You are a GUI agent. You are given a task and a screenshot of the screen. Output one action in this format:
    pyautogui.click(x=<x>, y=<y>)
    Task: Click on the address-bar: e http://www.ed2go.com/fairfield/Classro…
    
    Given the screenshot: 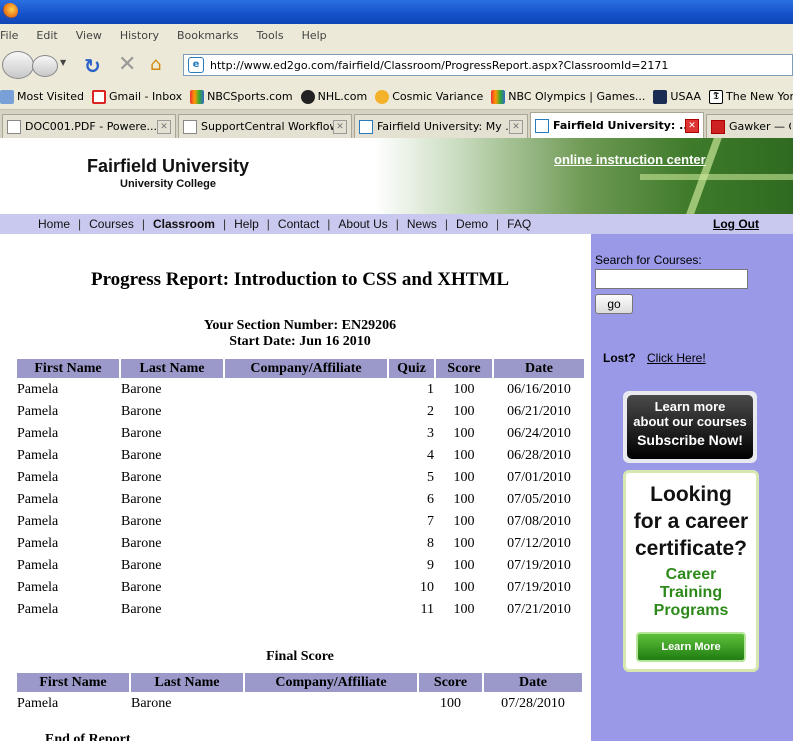 What is the action you would take?
    pyautogui.click(x=488, y=65)
    